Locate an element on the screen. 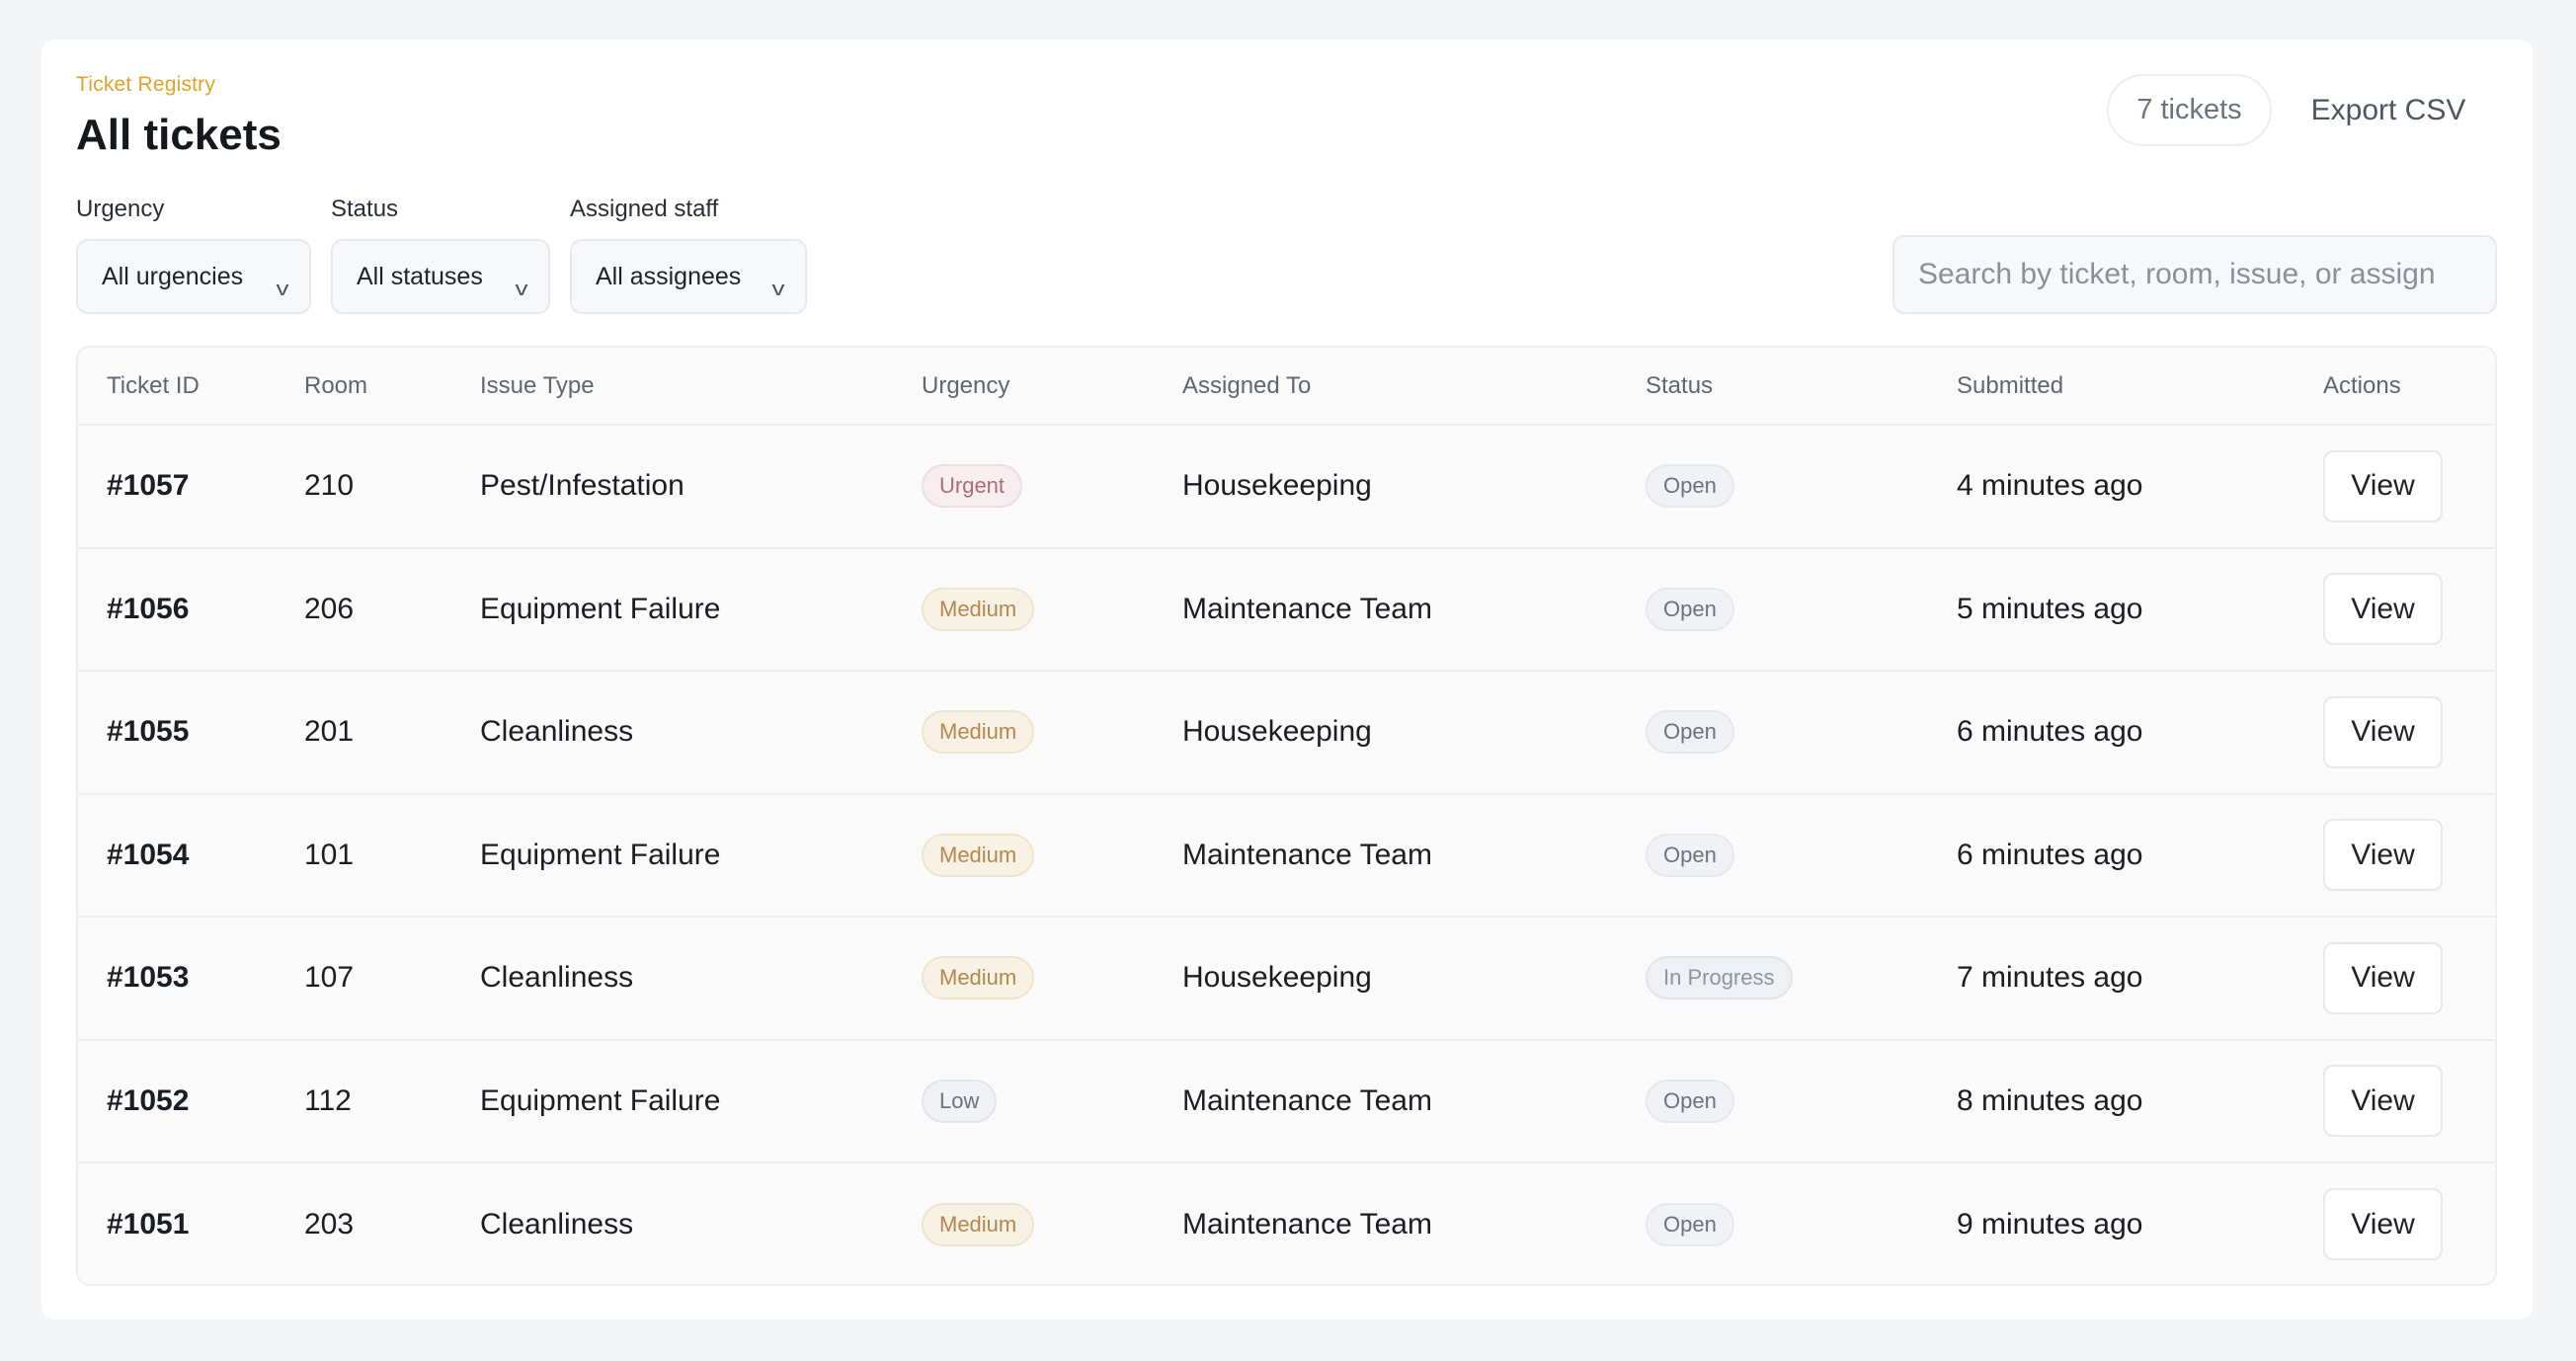  assignee-select: All assignees v is located at coordinates (688, 276).